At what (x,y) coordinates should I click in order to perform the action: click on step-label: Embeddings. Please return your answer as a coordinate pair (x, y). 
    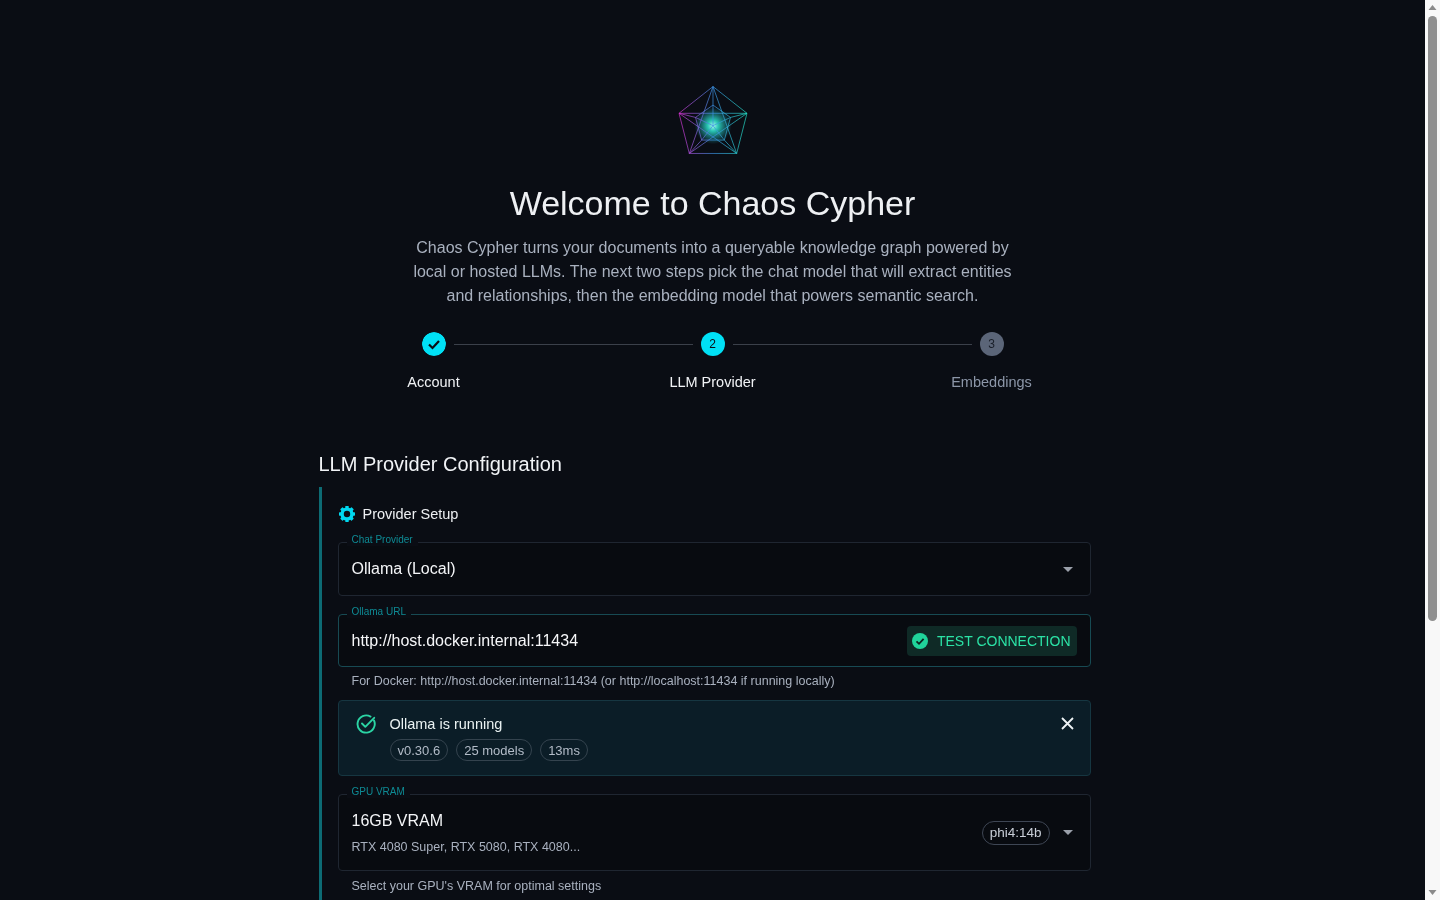
    Looking at the image, I should click on (991, 382).